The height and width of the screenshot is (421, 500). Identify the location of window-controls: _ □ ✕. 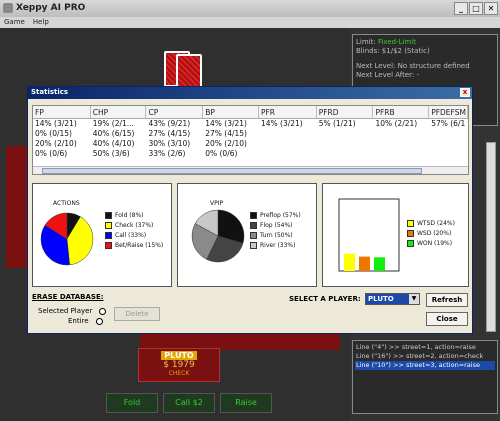
(476, 8).